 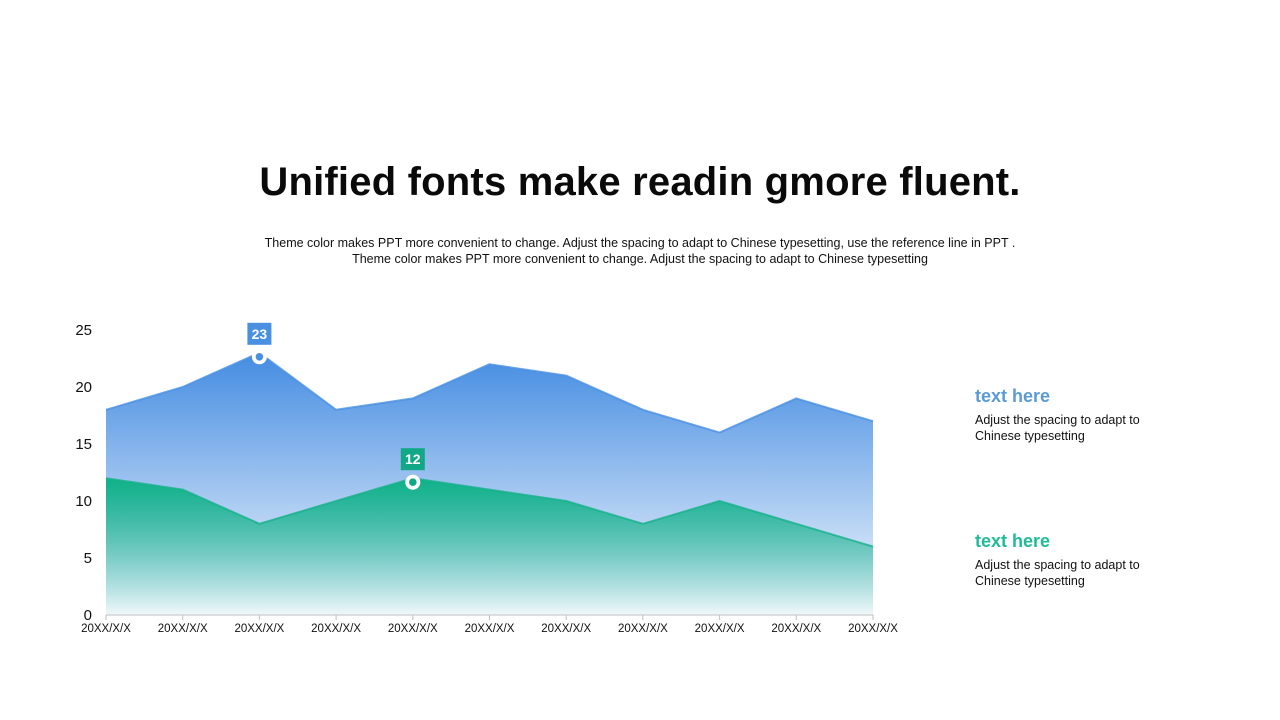 I want to click on y-tick-label: 20, so click(x=83, y=387).